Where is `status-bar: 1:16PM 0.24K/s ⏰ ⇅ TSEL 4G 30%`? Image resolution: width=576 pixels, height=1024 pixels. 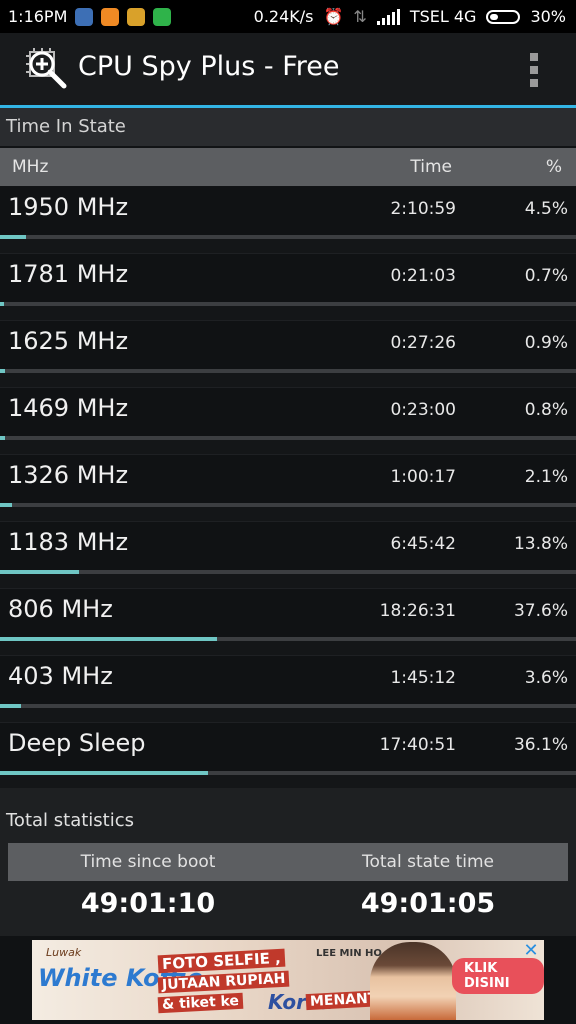
status-bar: 1:16PM 0.24K/s ⏰ ⇅ TSEL 4G 30% is located at coordinates (288, 16).